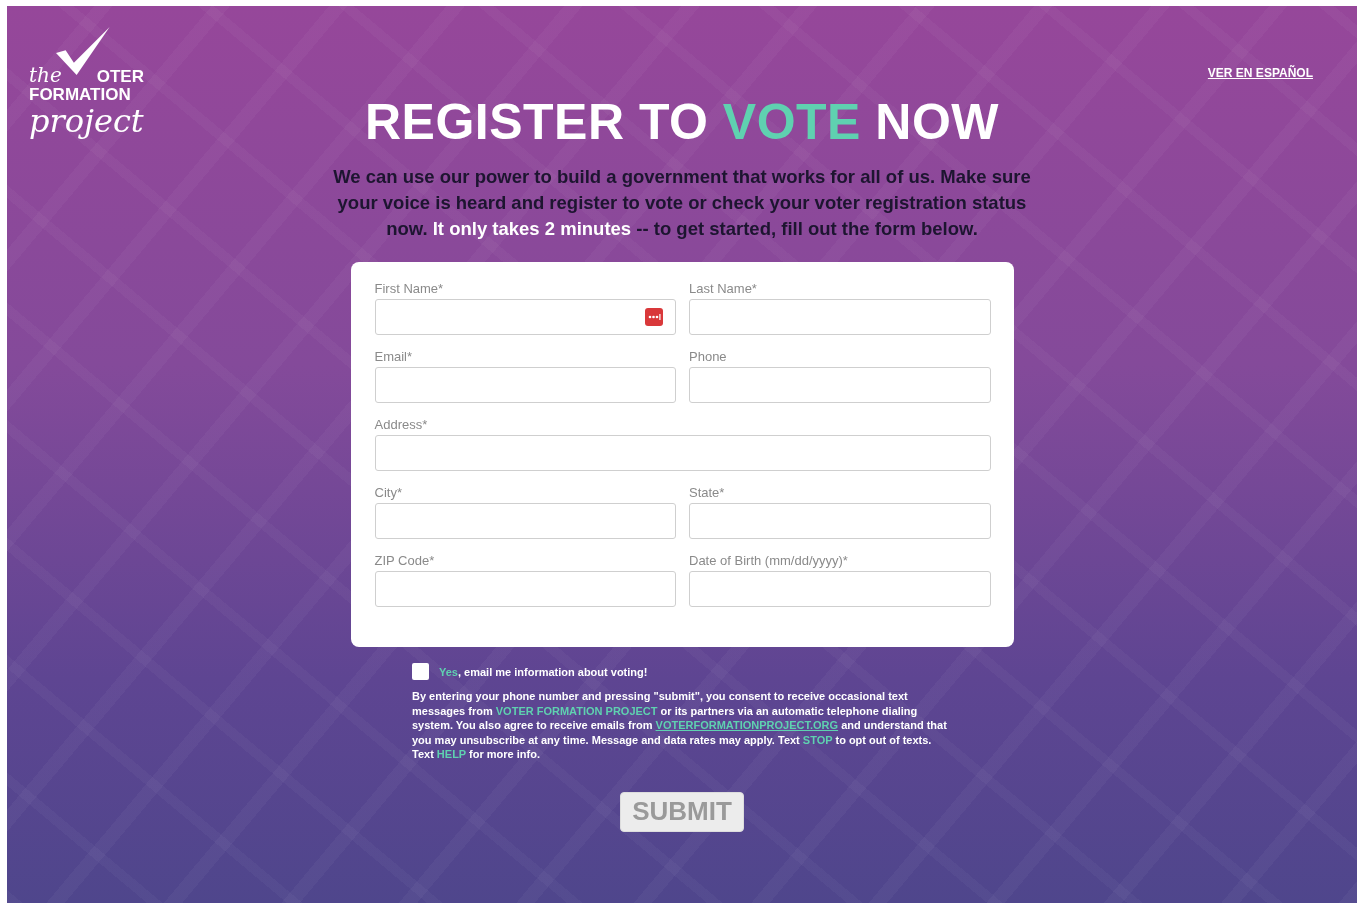  I want to click on checkbox-label: Yes, email me information about voting!, so click(543, 671).